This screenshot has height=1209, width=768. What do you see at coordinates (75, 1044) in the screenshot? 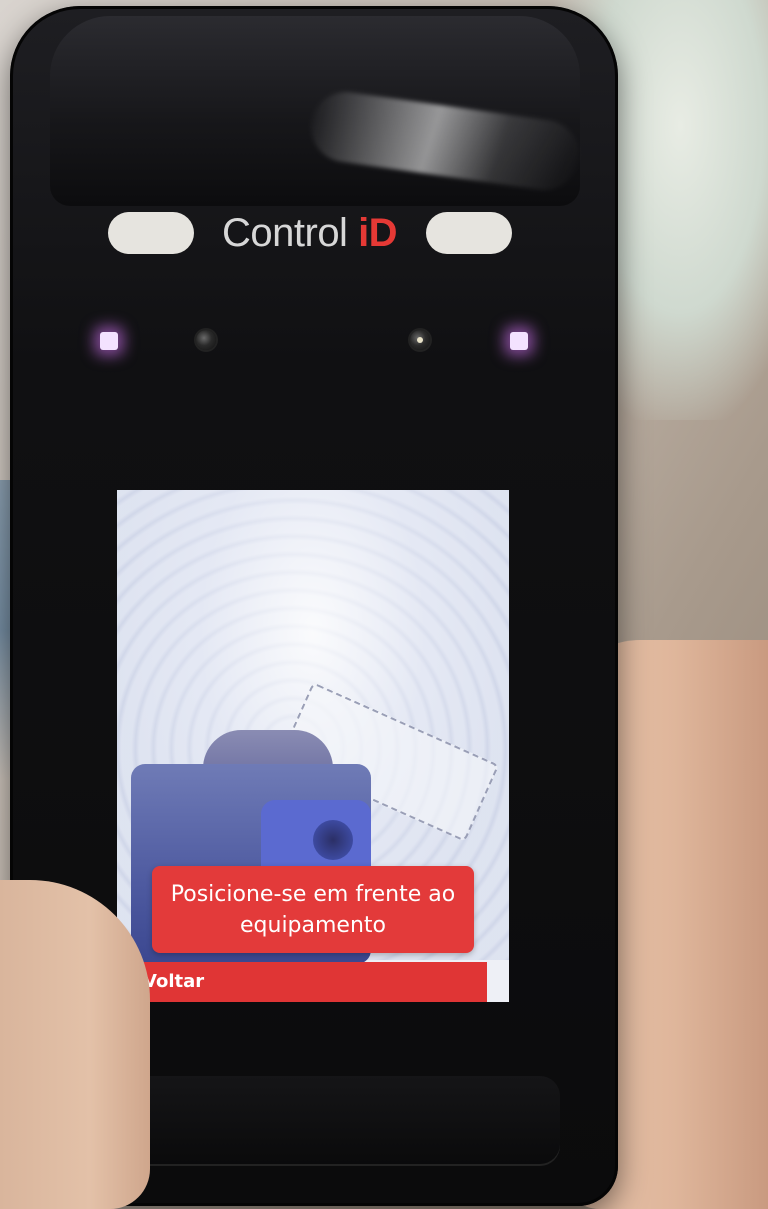
I see `left-hand` at bounding box center [75, 1044].